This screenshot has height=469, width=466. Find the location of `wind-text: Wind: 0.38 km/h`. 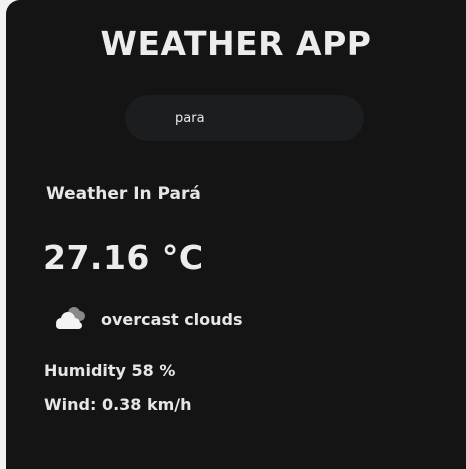

wind-text: Wind: 0.38 km/h is located at coordinates (118, 404).